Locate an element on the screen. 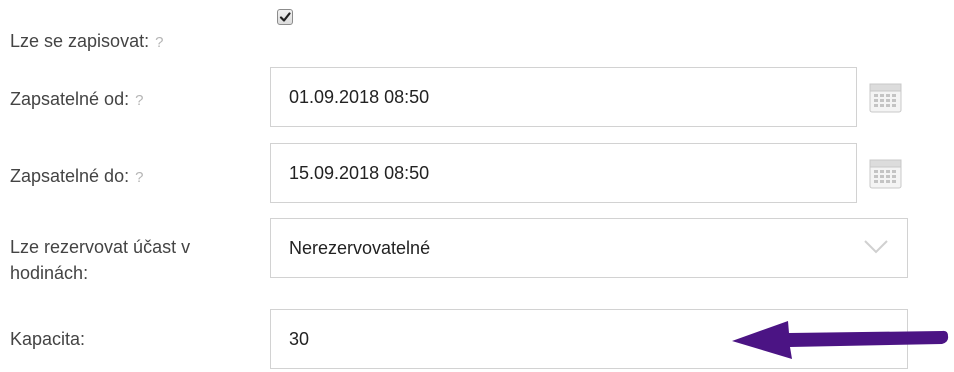 The image size is (954, 372). enroll-to-value: 15.09.2018 08:50 is located at coordinates (359, 172).